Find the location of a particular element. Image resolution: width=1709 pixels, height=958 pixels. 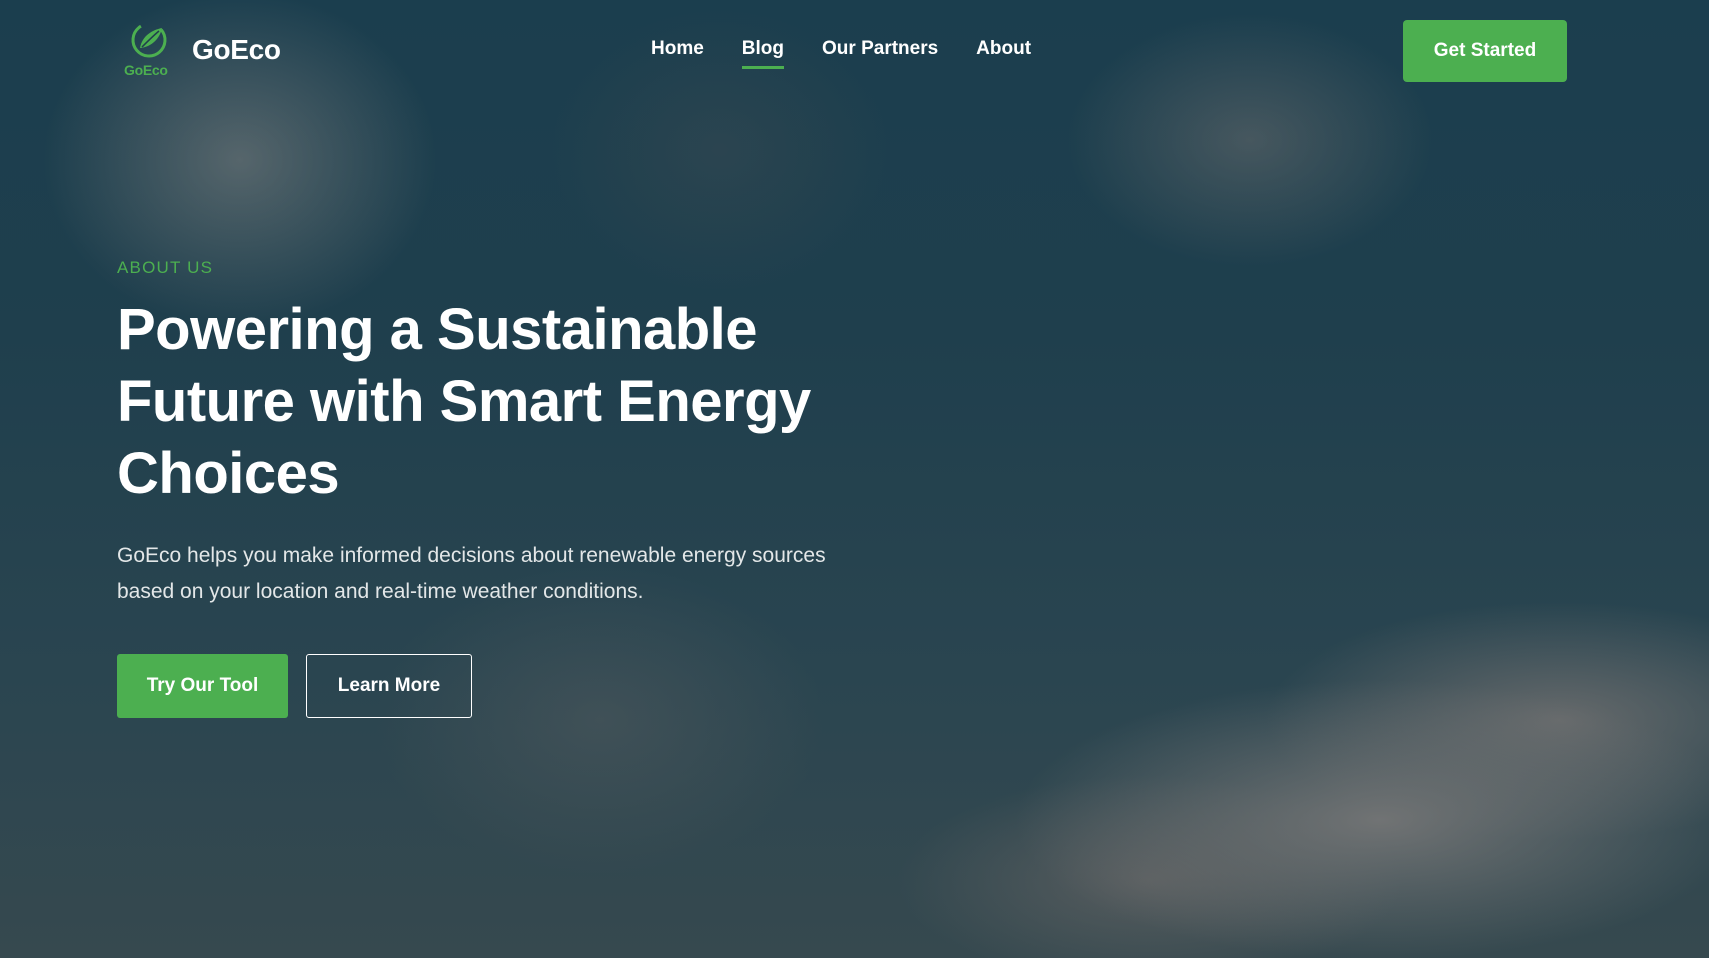

hero-cta-row: Try Our Tool Learn More is located at coordinates (517, 686).